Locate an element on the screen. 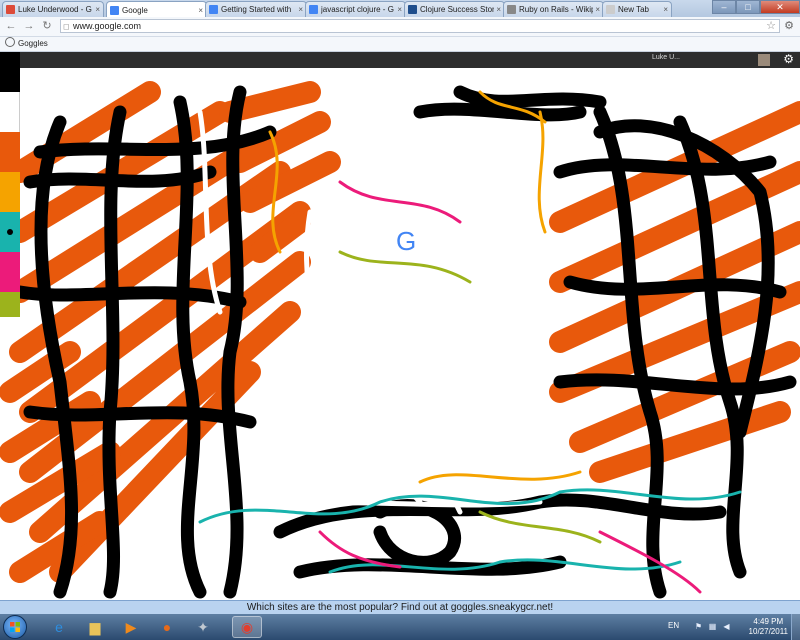 The height and width of the screenshot is (640, 800). tab-title: javascript clojure - G is located at coordinates (357, 9).